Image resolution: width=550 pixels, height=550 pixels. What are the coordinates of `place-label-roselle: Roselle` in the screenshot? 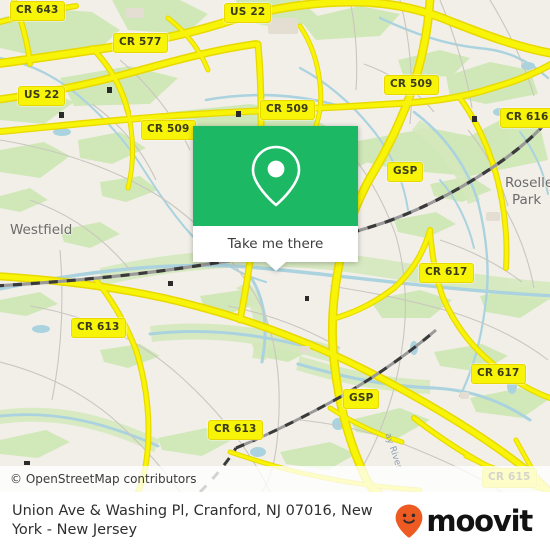 It's located at (527, 183).